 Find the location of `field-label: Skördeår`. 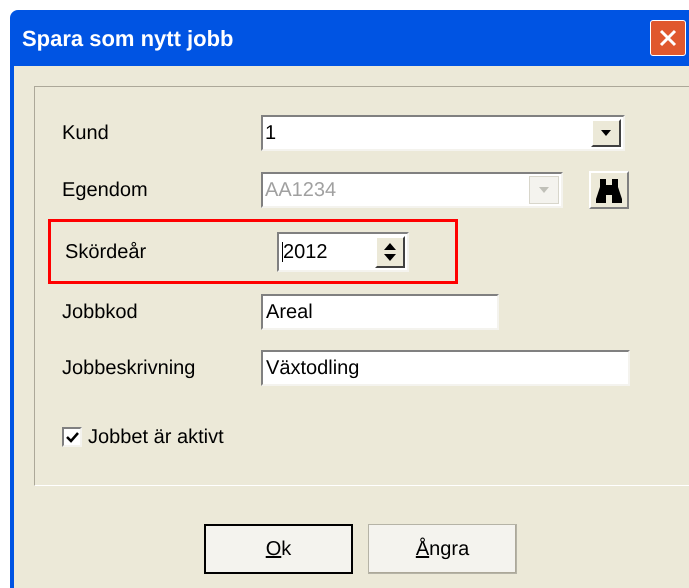

field-label: Skördeår is located at coordinates (106, 252).